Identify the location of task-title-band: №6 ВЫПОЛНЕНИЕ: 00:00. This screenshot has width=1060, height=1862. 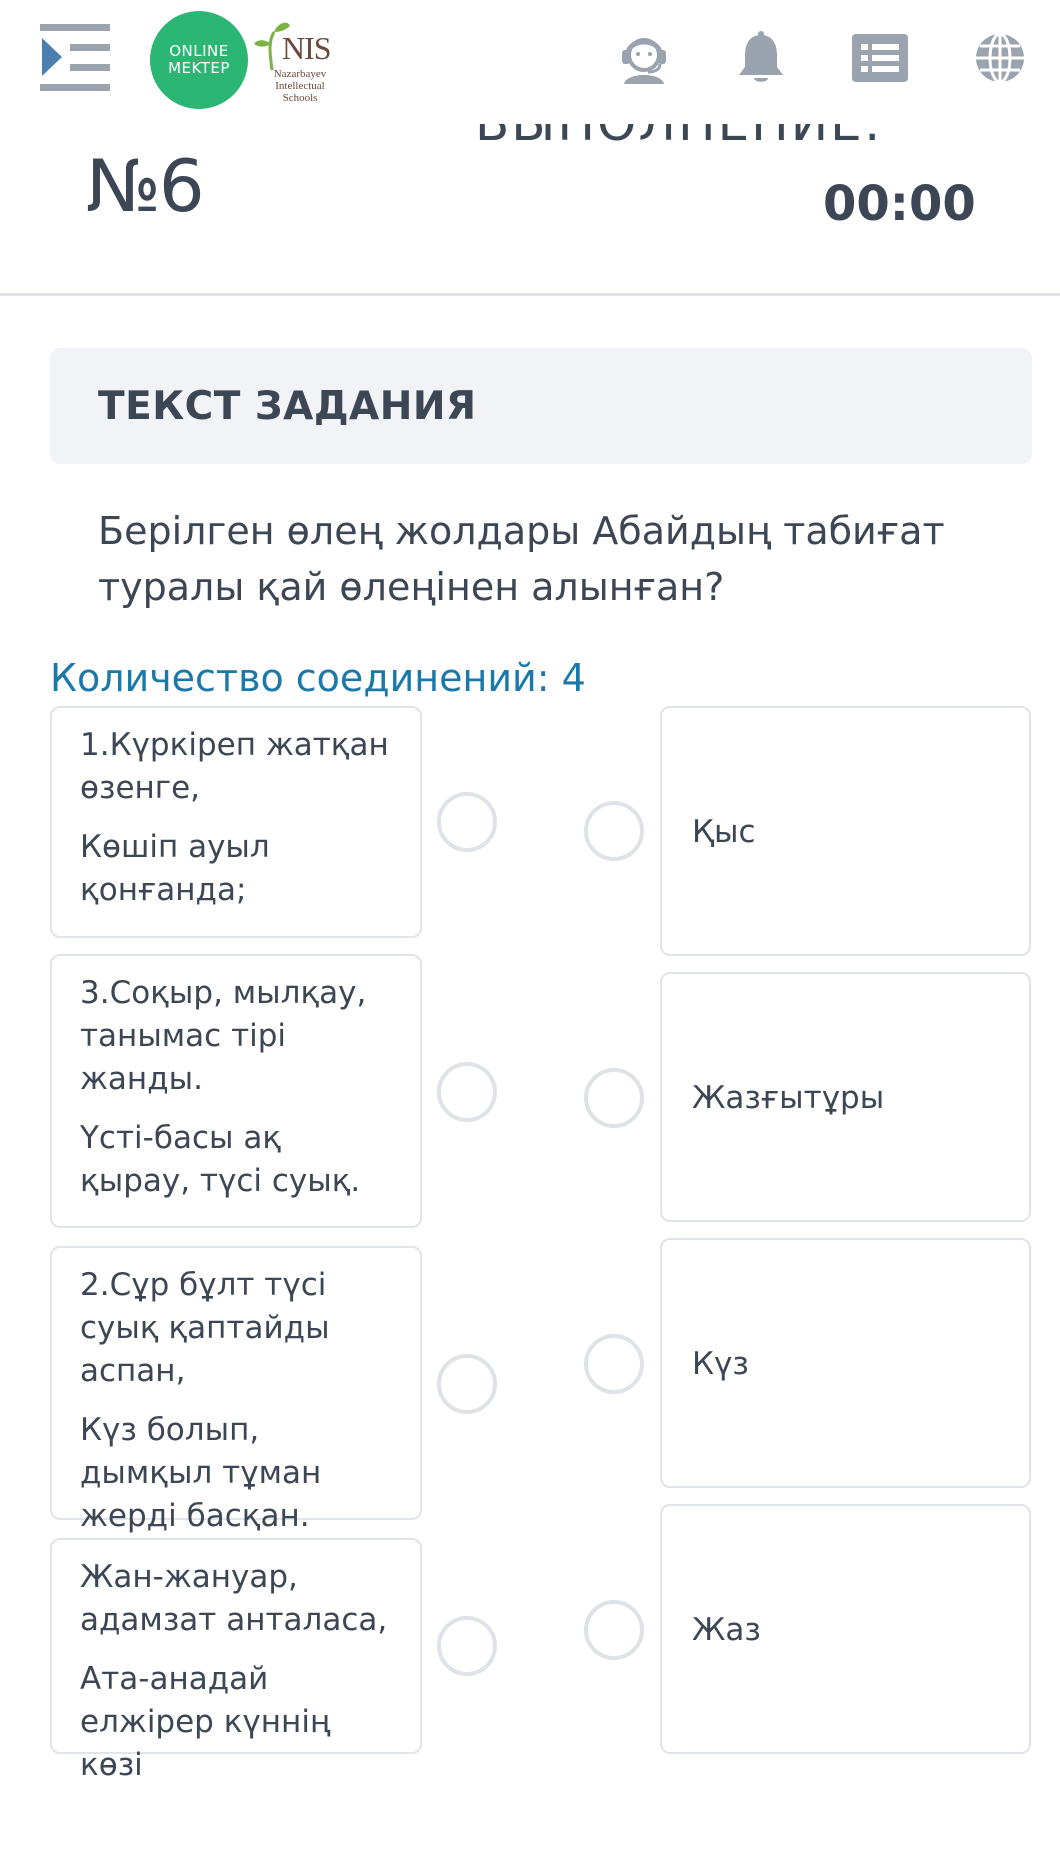
(530, 210).